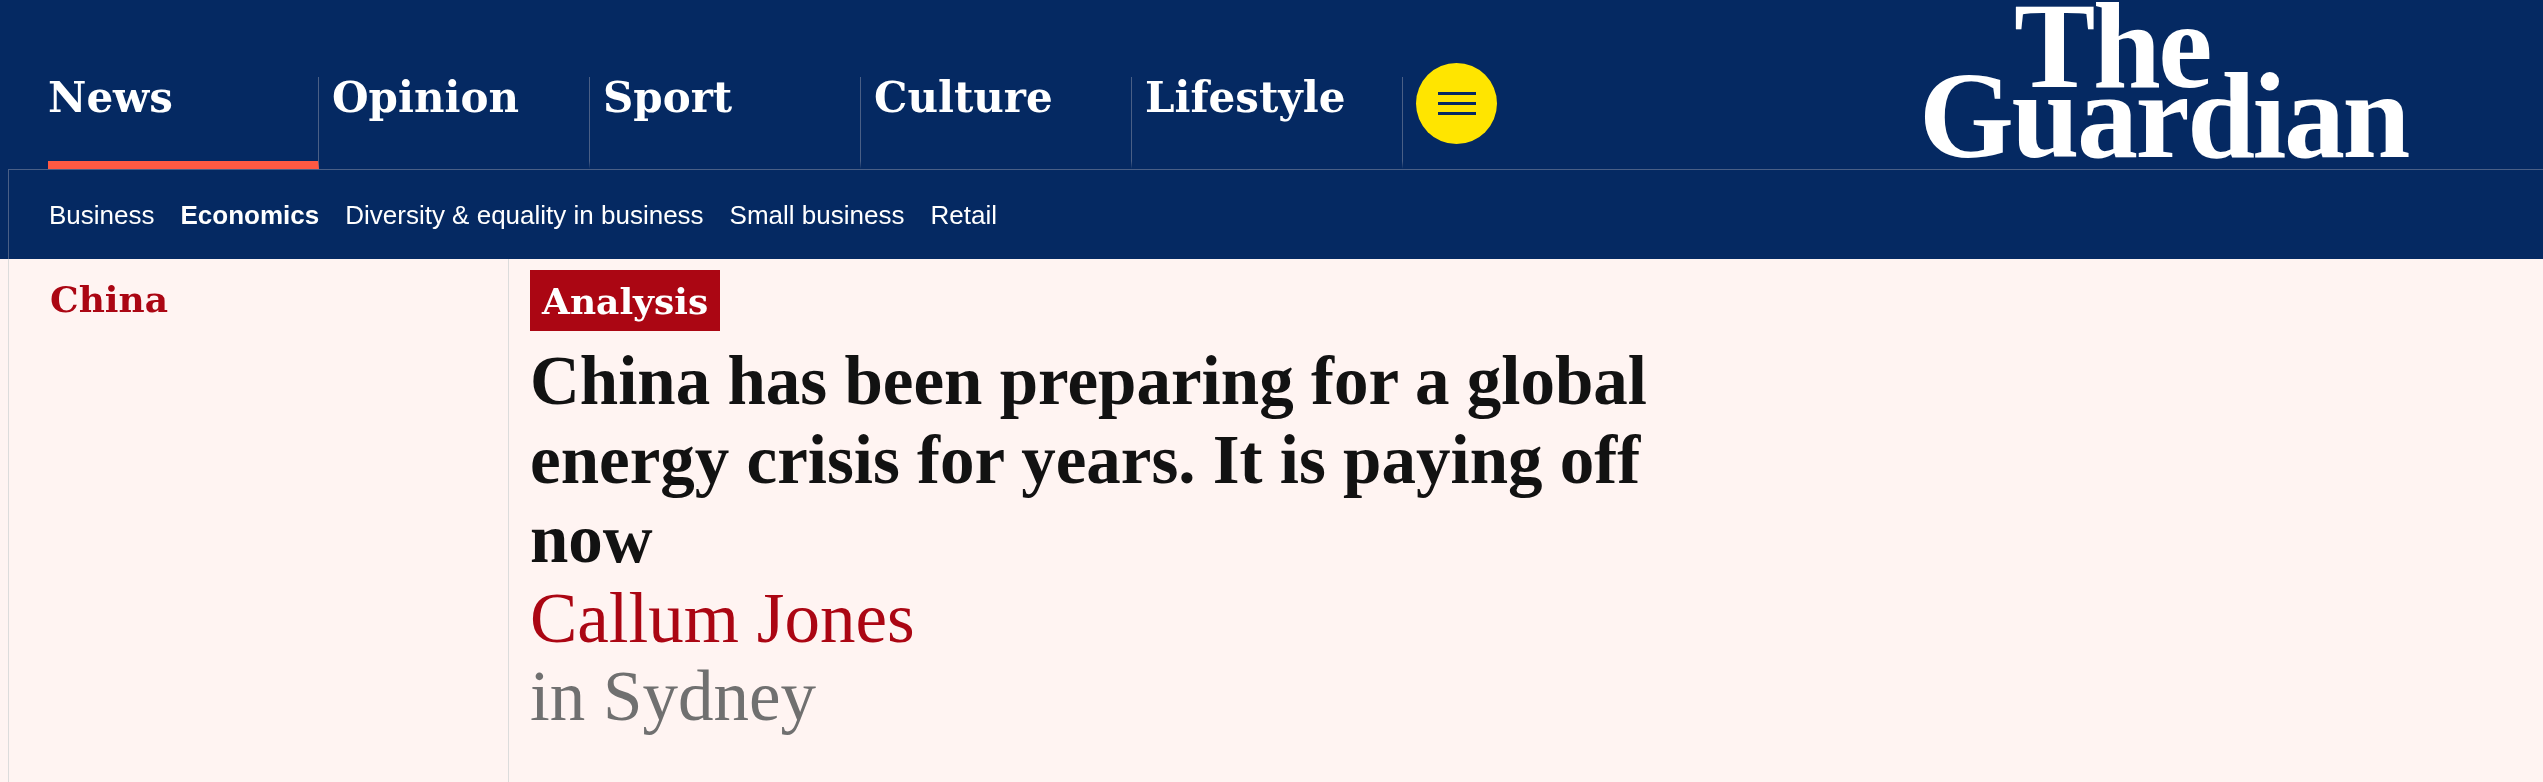 This screenshot has width=2543, height=782. What do you see at coordinates (722, 618) in the screenshot?
I see `author-link: Callum Jones` at bounding box center [722, 618].